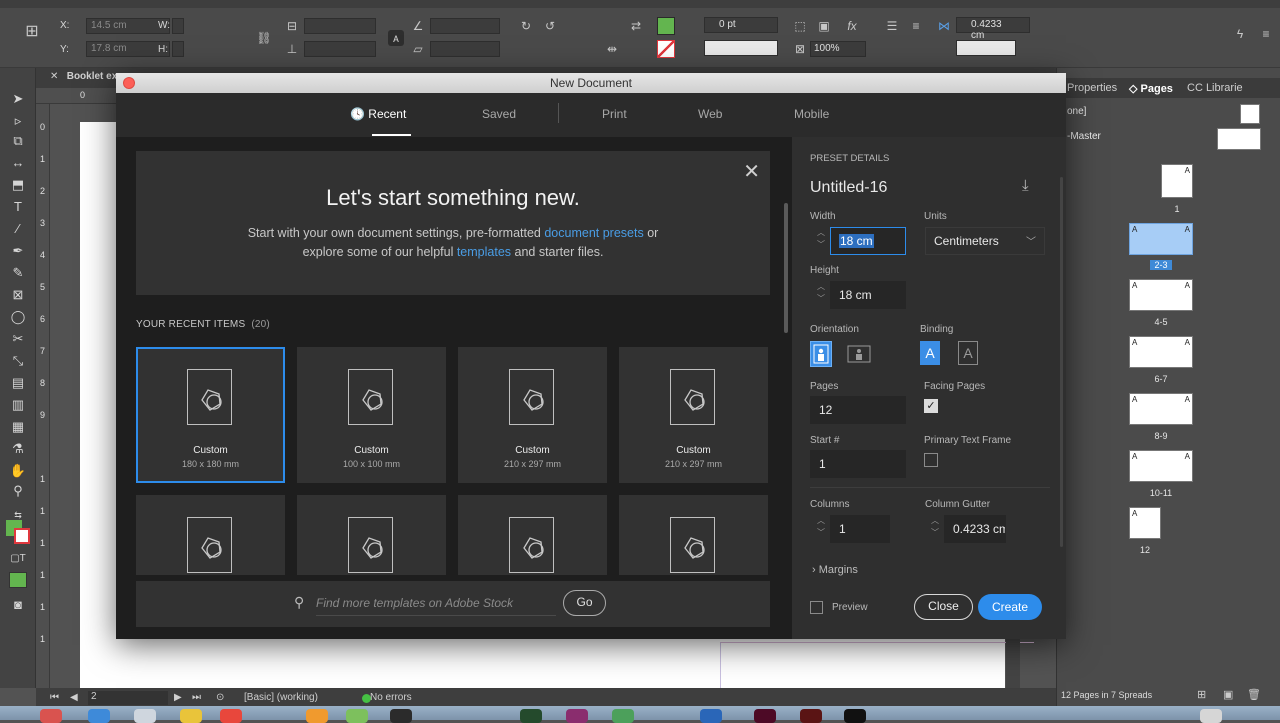  I want to click on hand-tool-icon: ✋, so click(18, 471).